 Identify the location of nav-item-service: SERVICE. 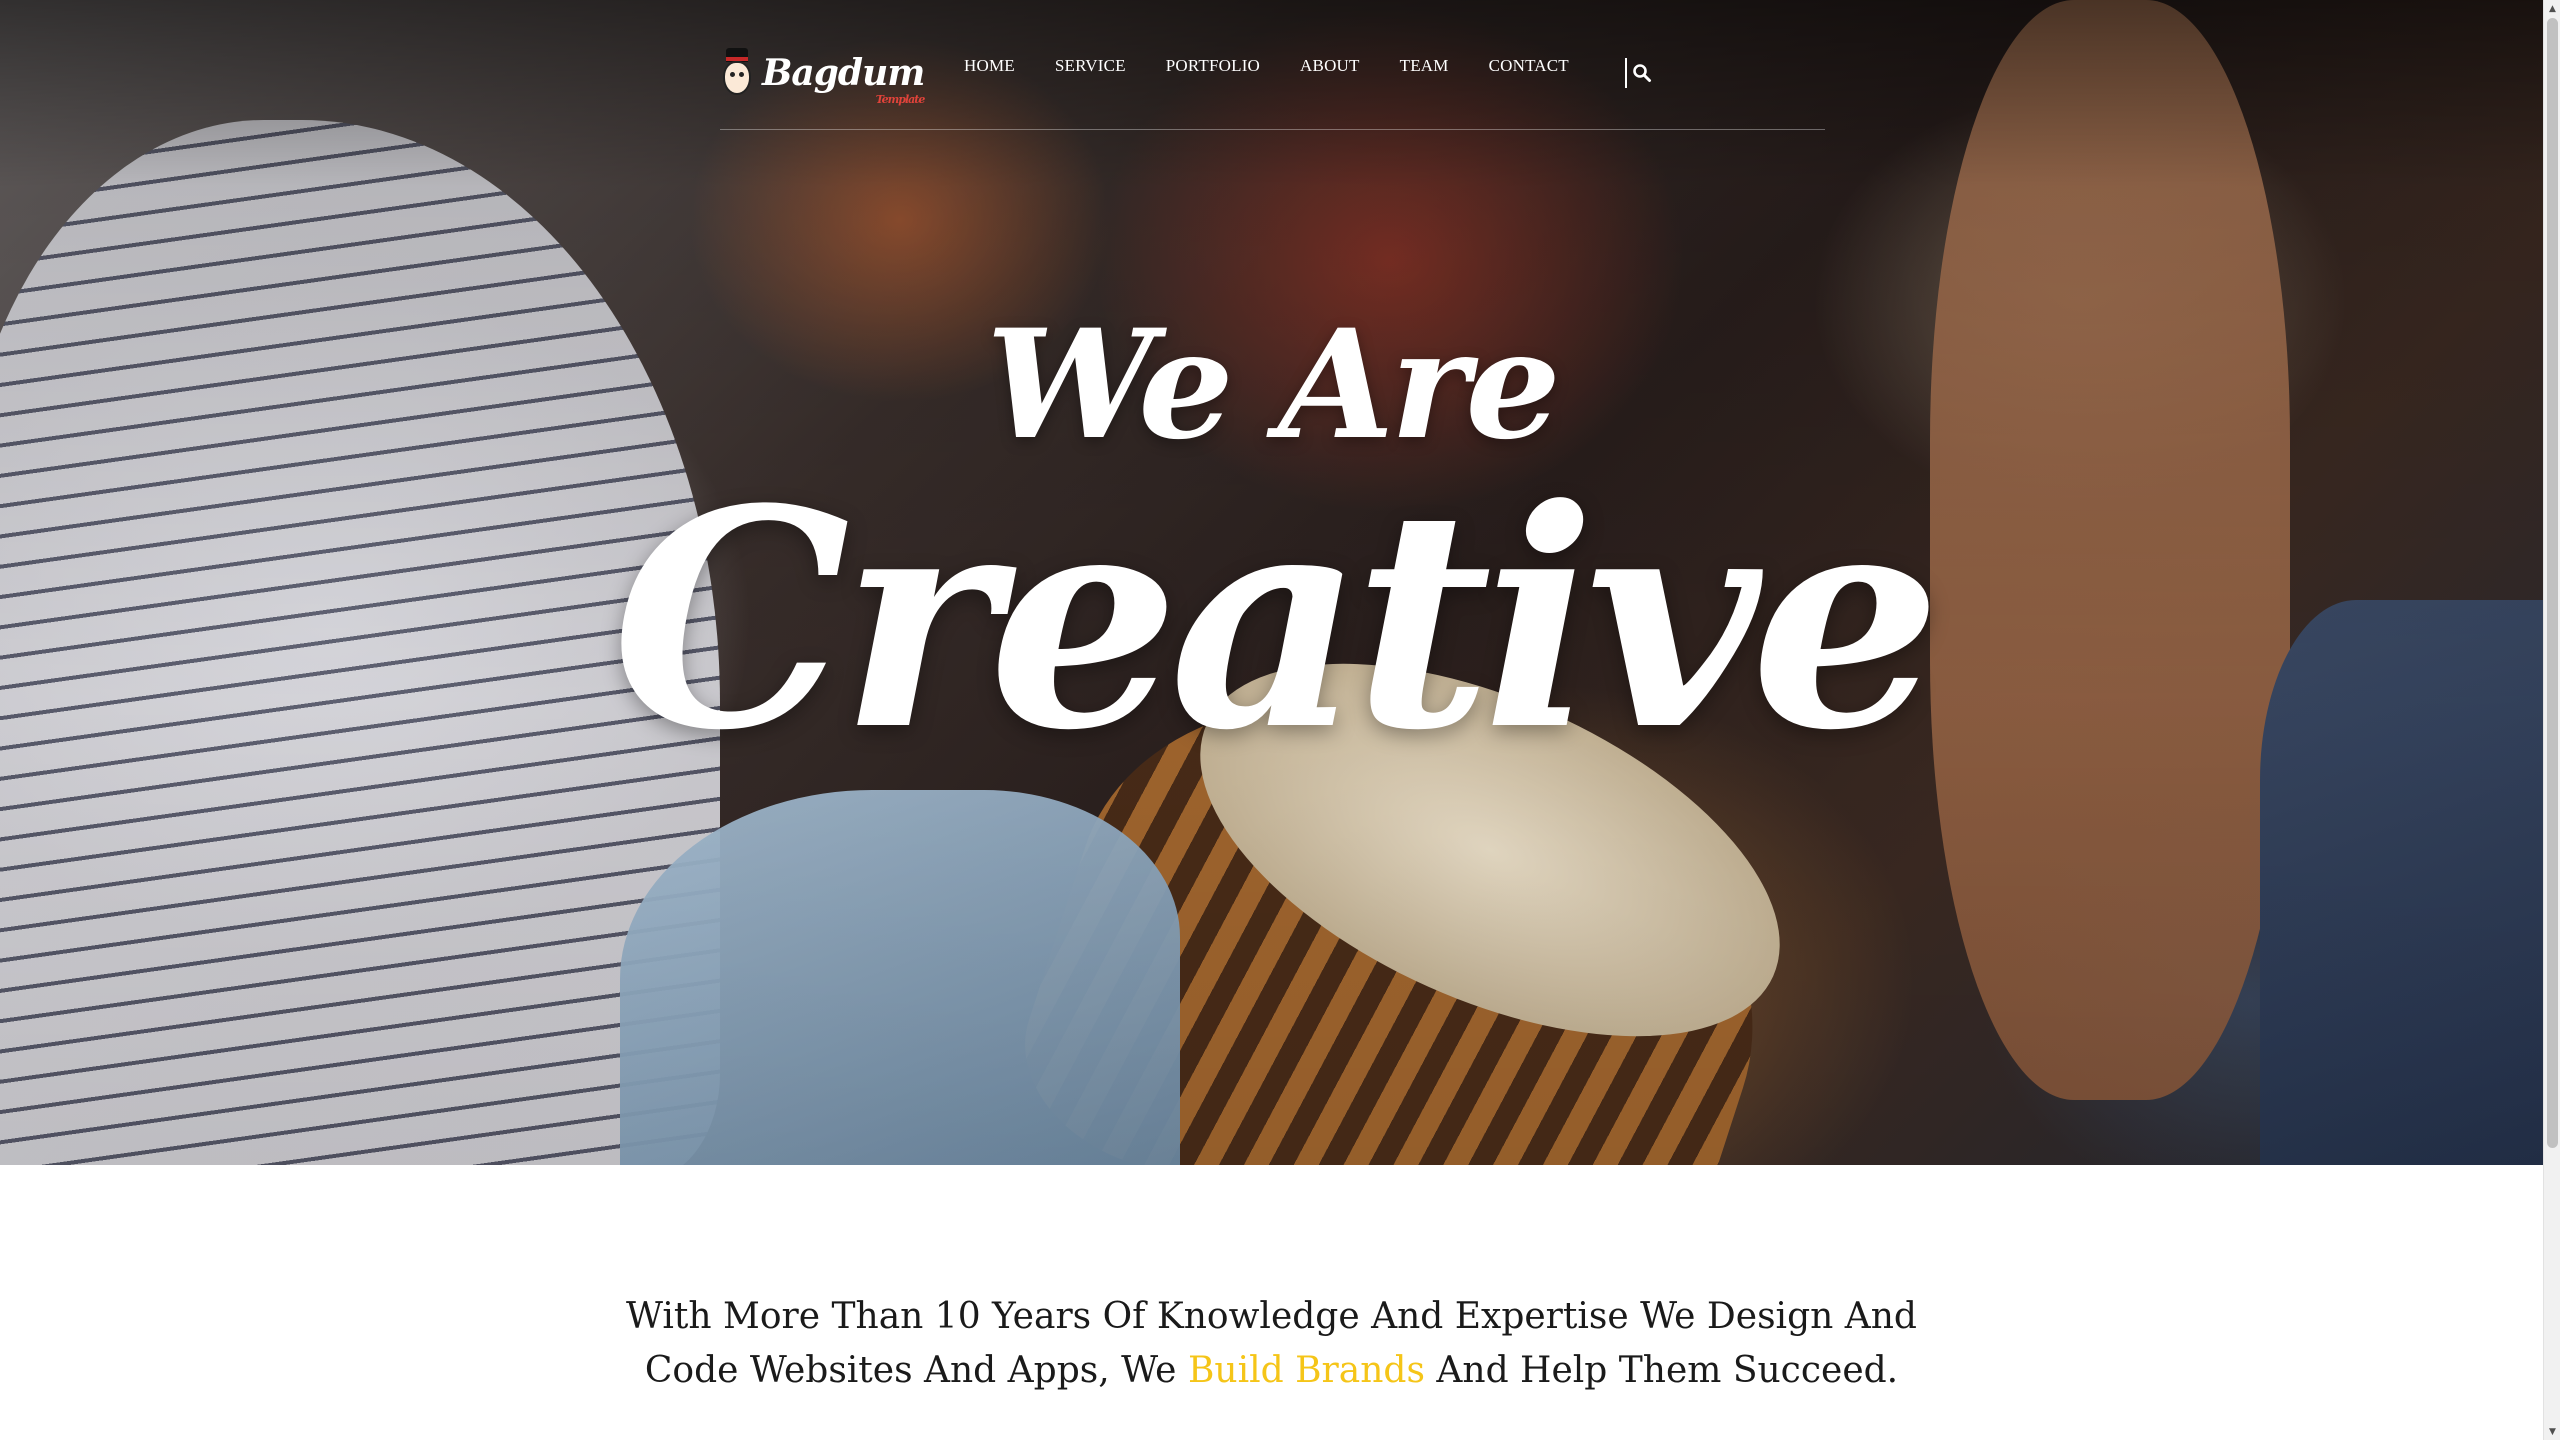
(1090, 66).